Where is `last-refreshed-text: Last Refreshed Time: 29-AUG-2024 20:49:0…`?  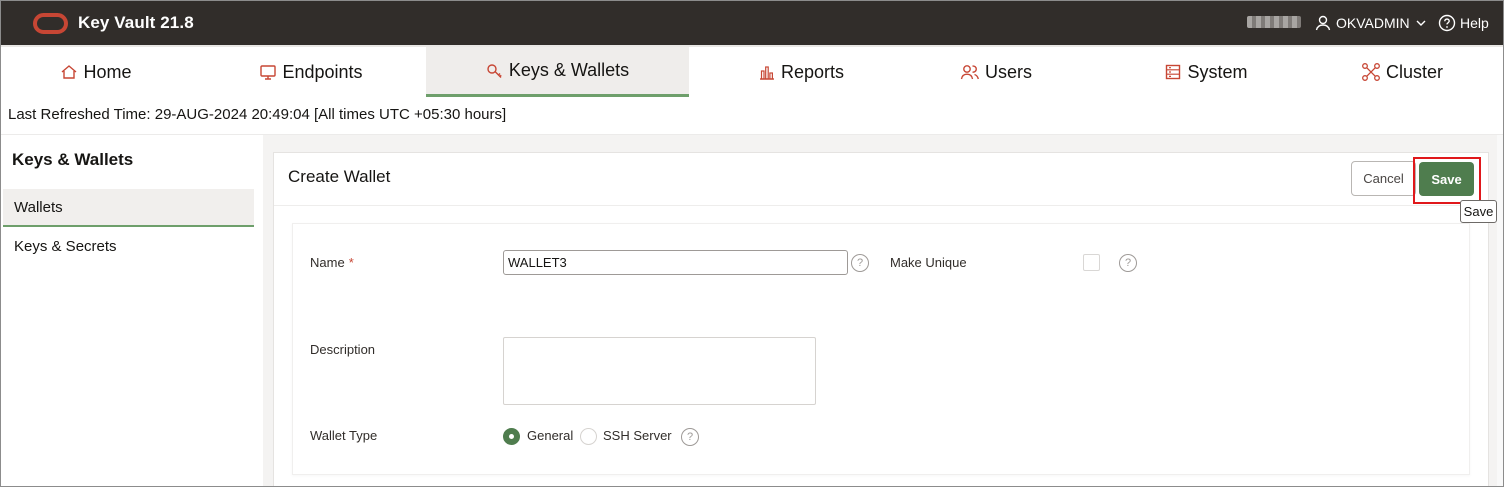 last-refreshed-text: Last Refreshed Time: 29-AUG-2024 20:49:0… is located at coordinates (257, 114).